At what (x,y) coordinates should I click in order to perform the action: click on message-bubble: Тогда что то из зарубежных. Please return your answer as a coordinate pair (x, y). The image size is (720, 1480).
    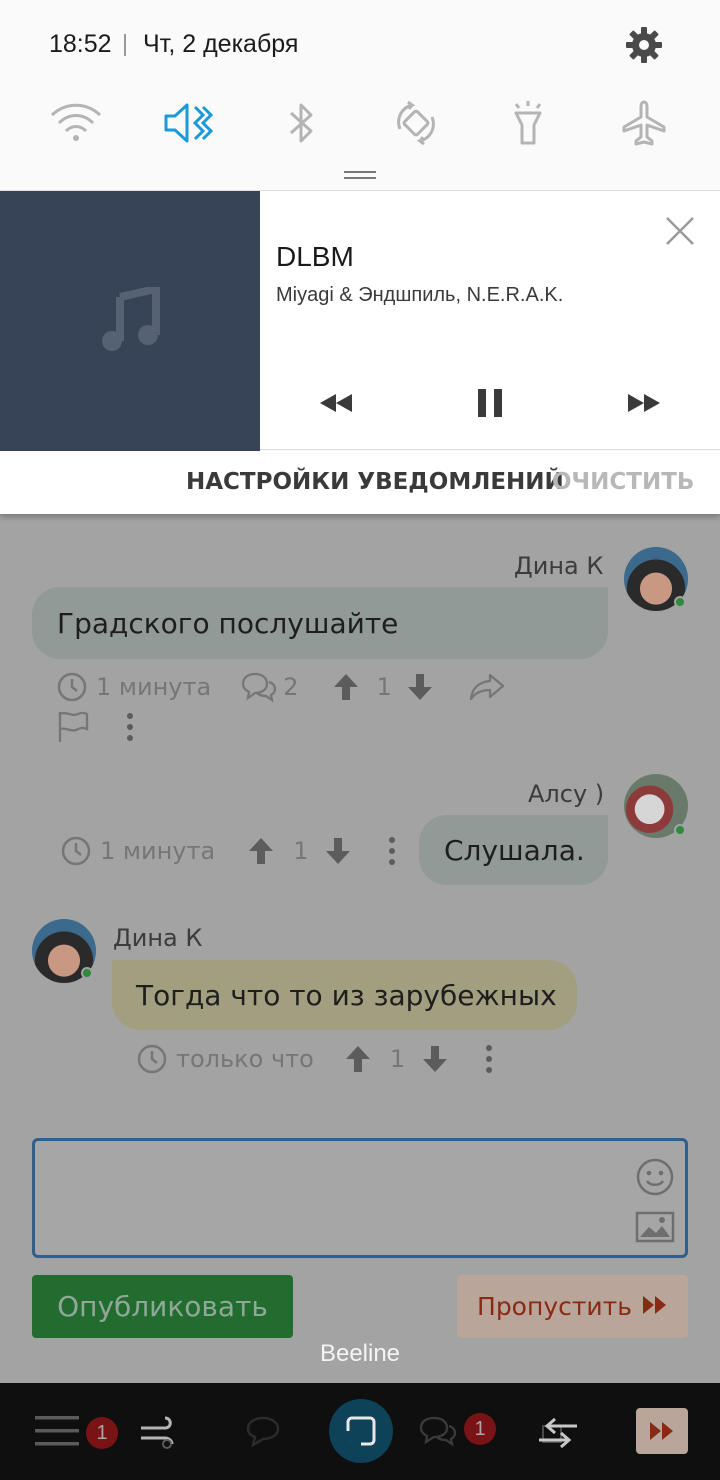
    Looking at the image, I should click on (344, 995).